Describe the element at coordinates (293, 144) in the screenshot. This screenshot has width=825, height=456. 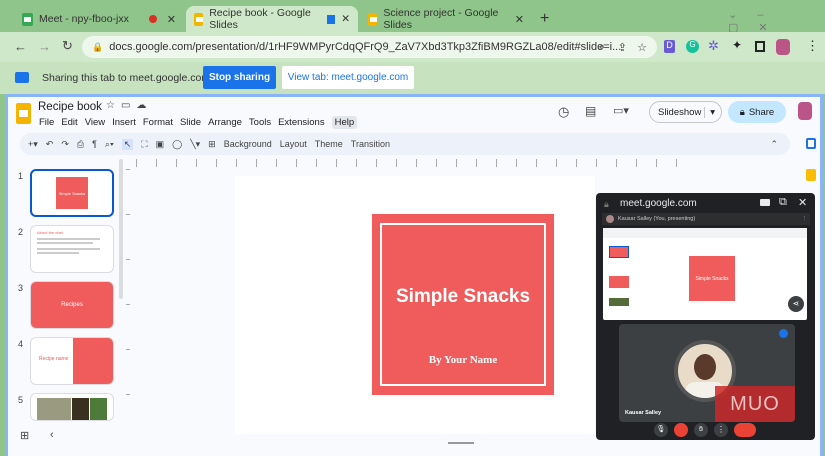
I see `layout-button: Layout` at that location.